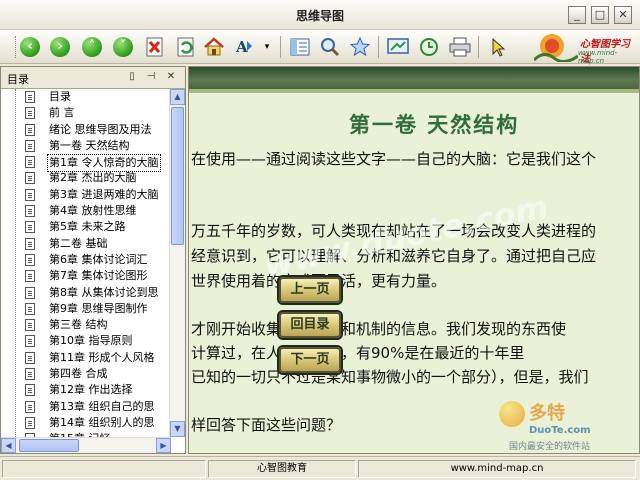 The height and width of the screenshot is (480, 640). I want to click on back-to-toc-button: 回目录, so click(310, 325).